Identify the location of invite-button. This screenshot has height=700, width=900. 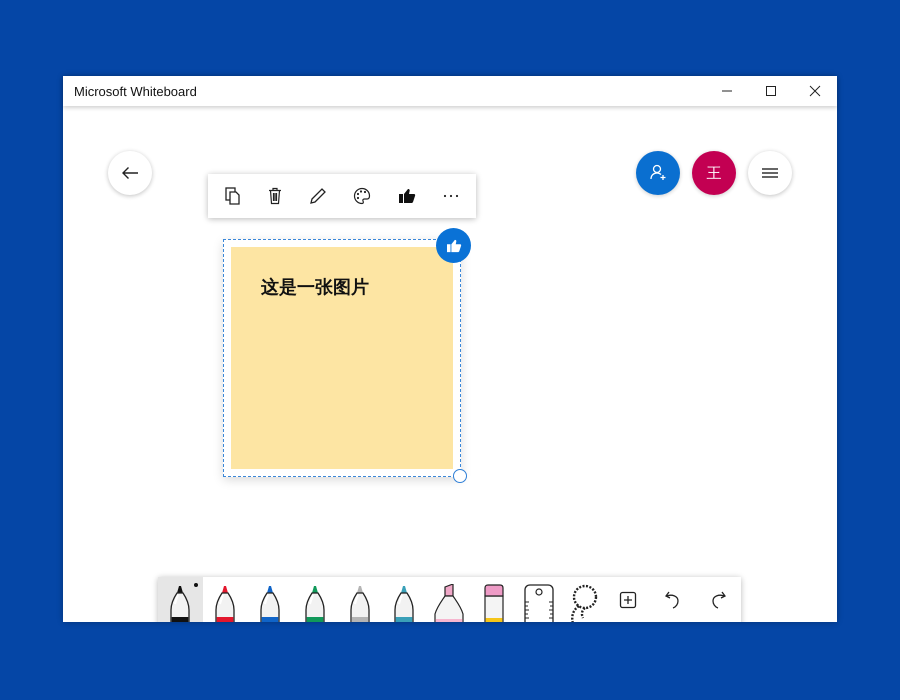
(658, 173).